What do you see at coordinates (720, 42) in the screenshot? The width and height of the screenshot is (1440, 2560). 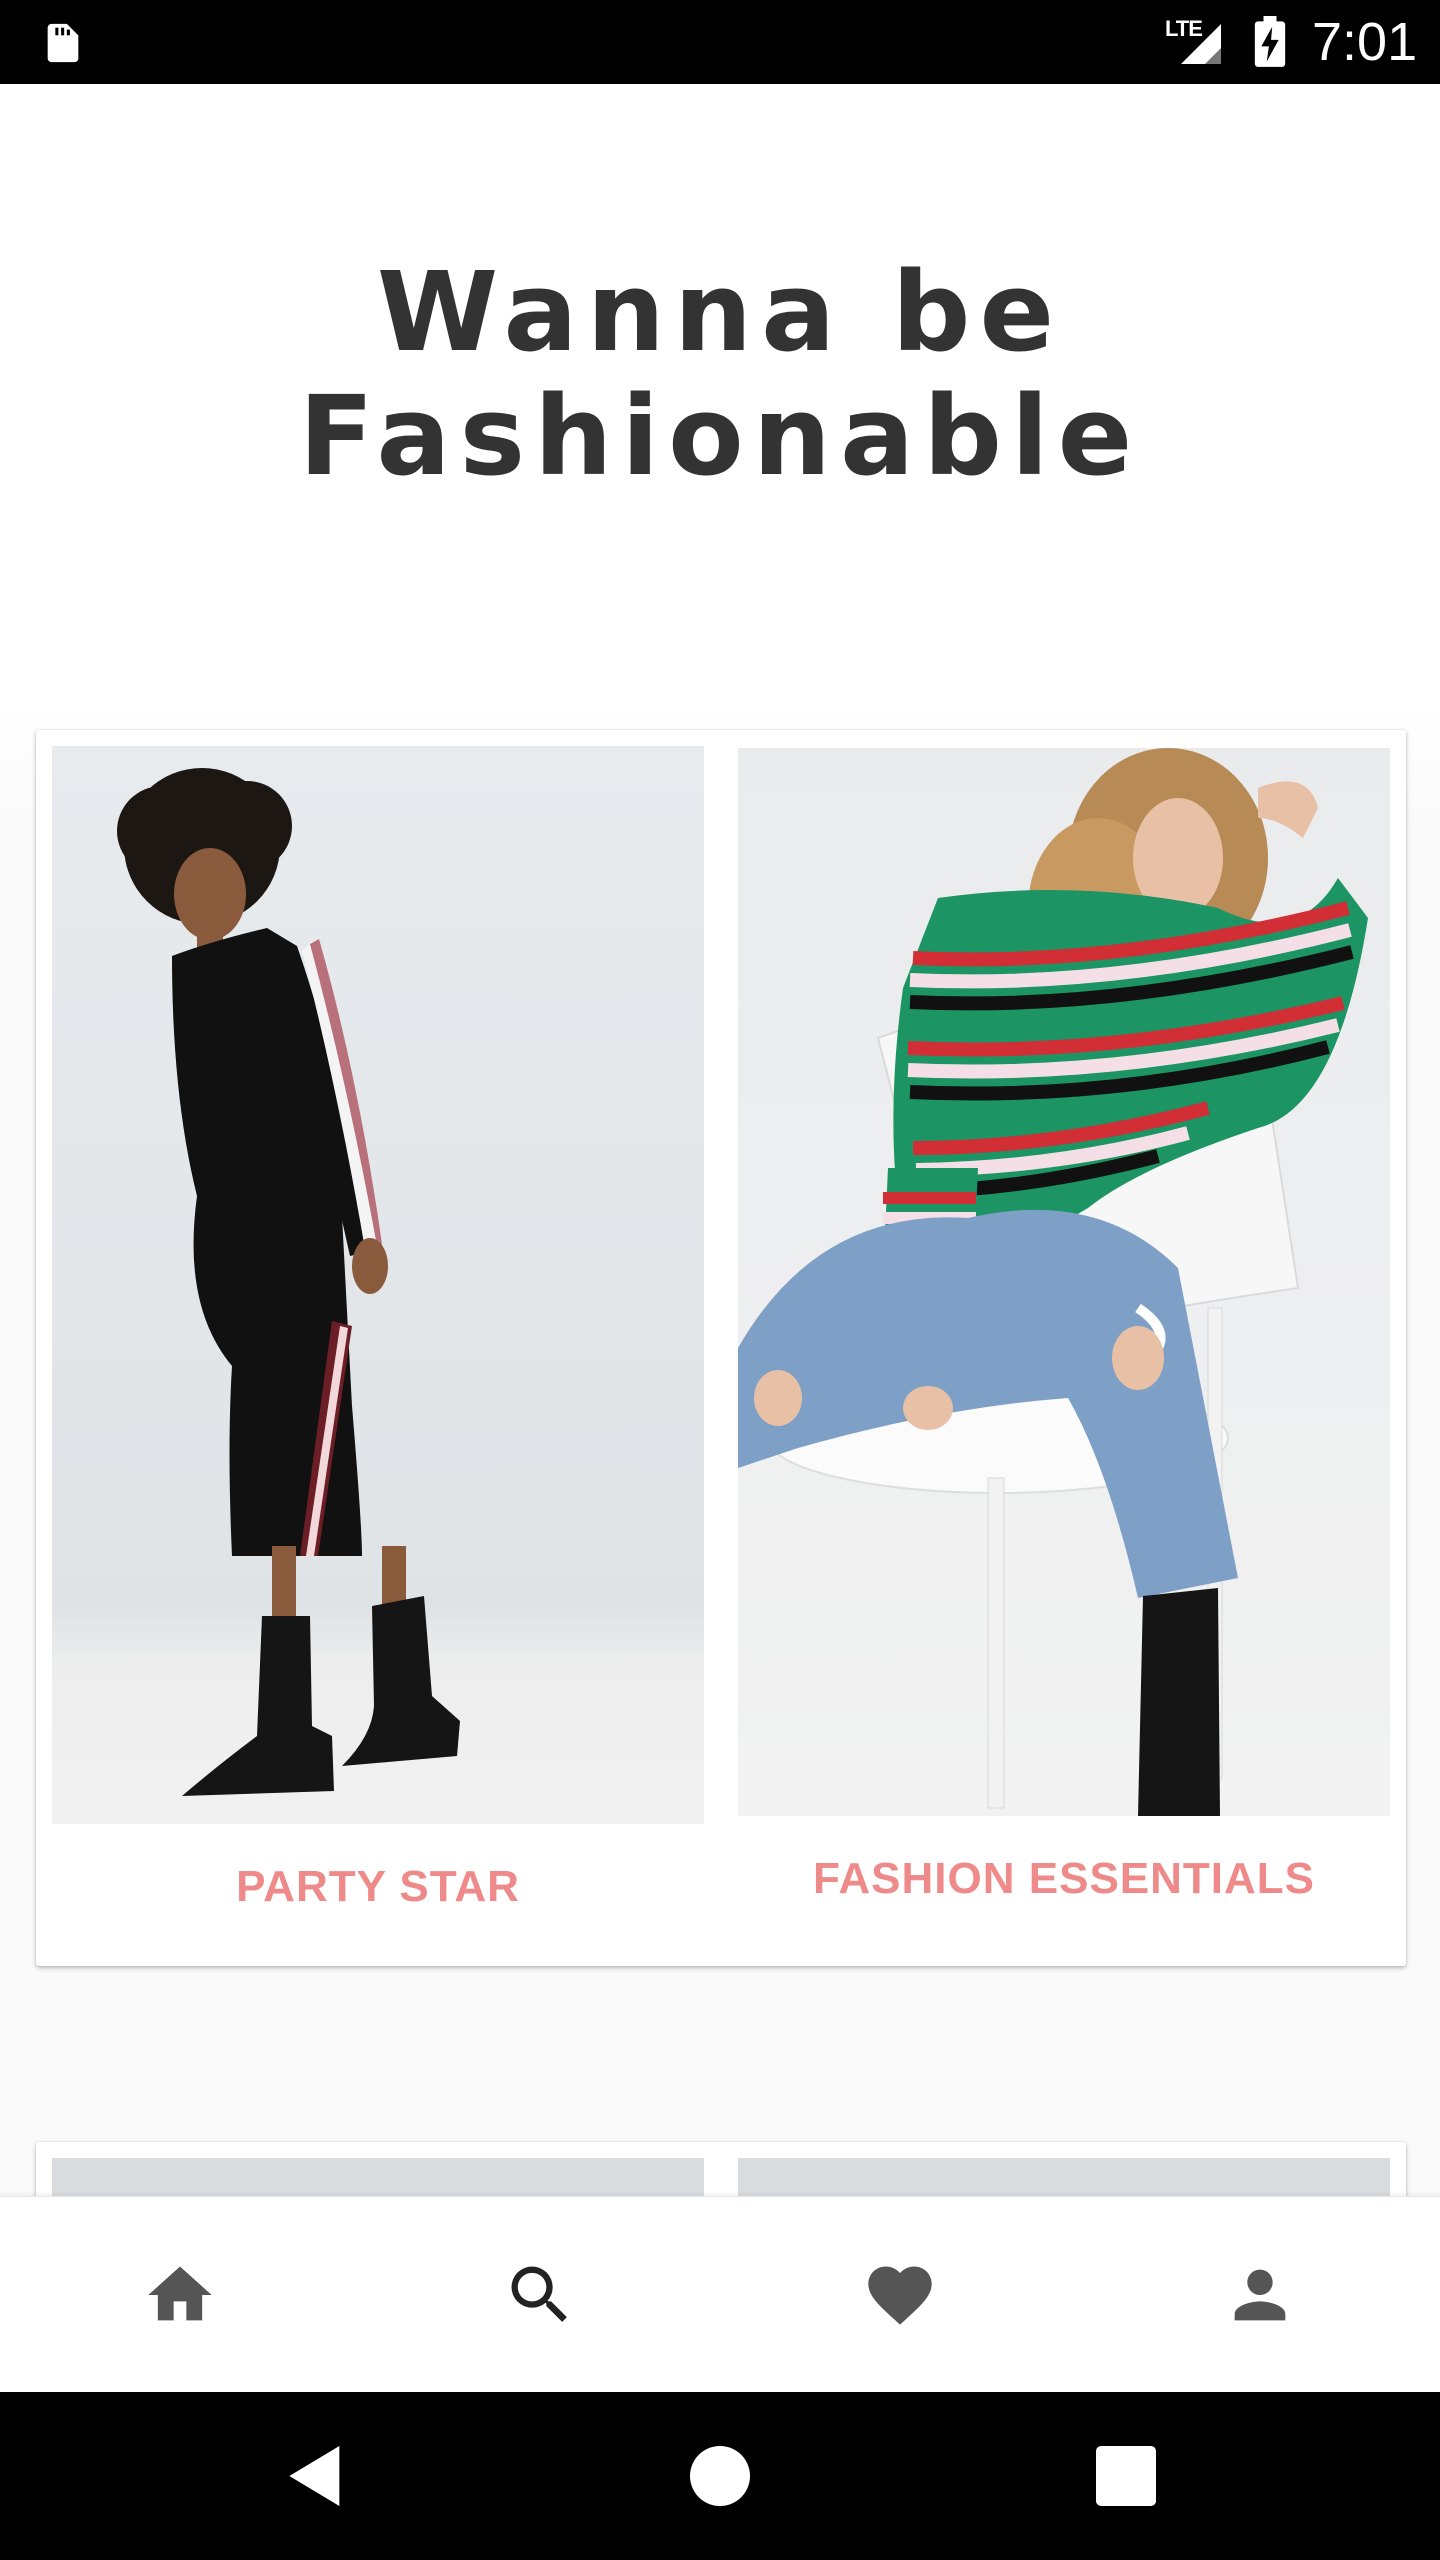 I see `status-bar: LTE 7:01` at bounding box center [720, 42].